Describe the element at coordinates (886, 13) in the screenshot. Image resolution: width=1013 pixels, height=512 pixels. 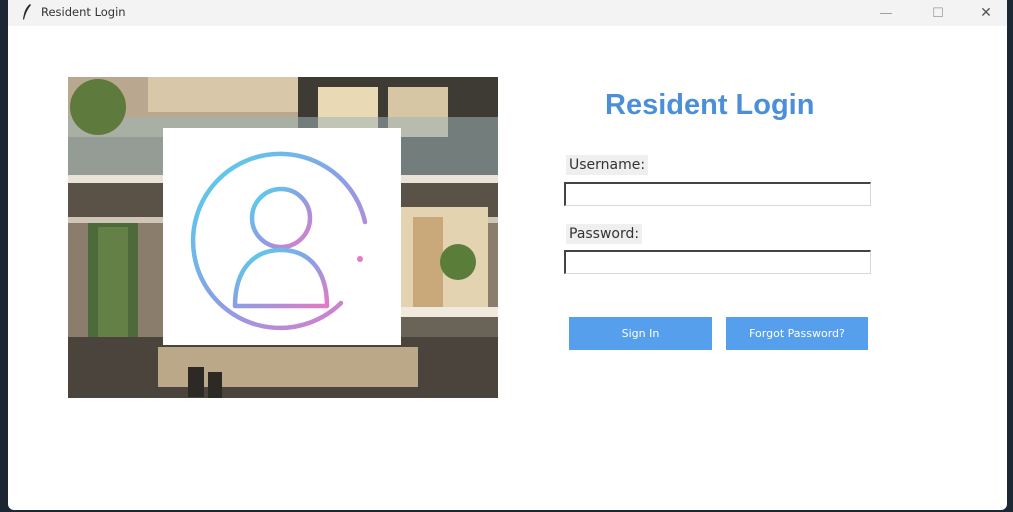
I see `minimize-button: —` at that location.